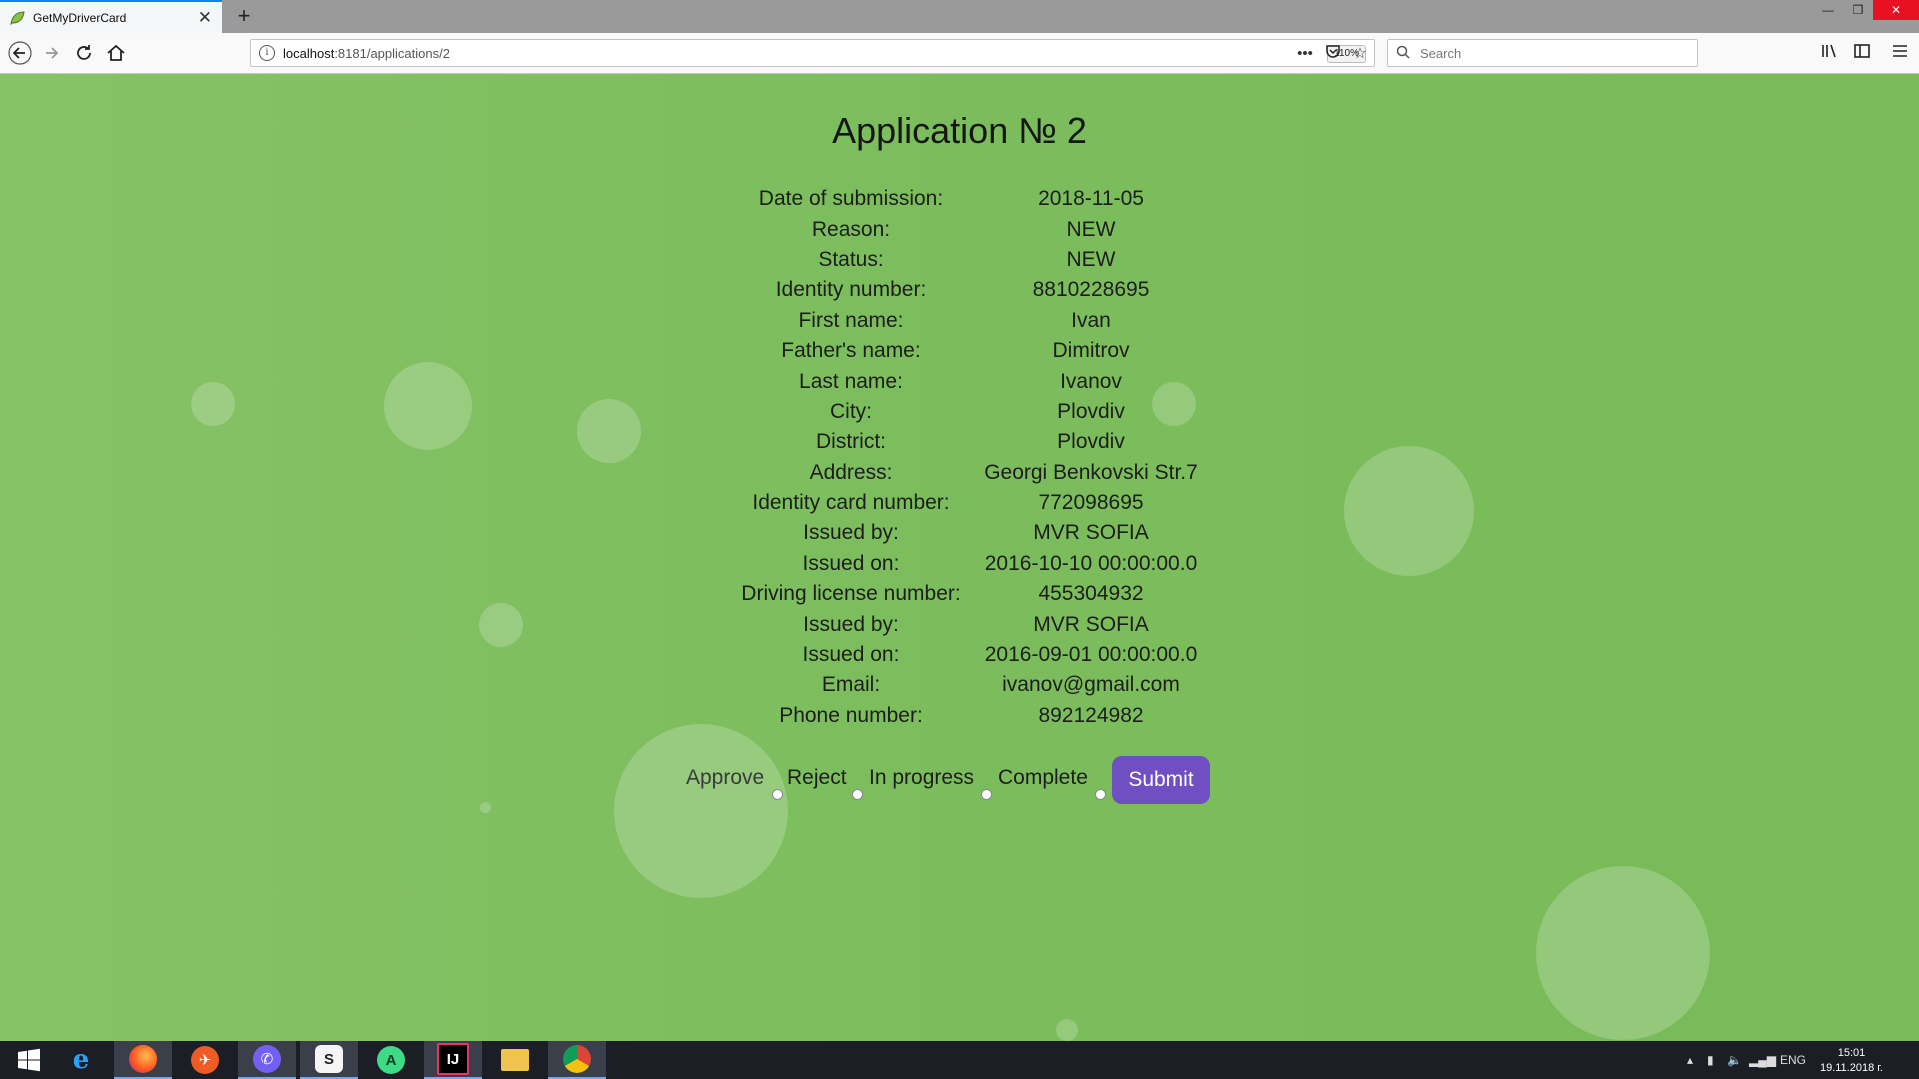 Image resolution: width=1919 pixels, height=1079 pixels. I want to click on leaf-icon, so click(17, 17).